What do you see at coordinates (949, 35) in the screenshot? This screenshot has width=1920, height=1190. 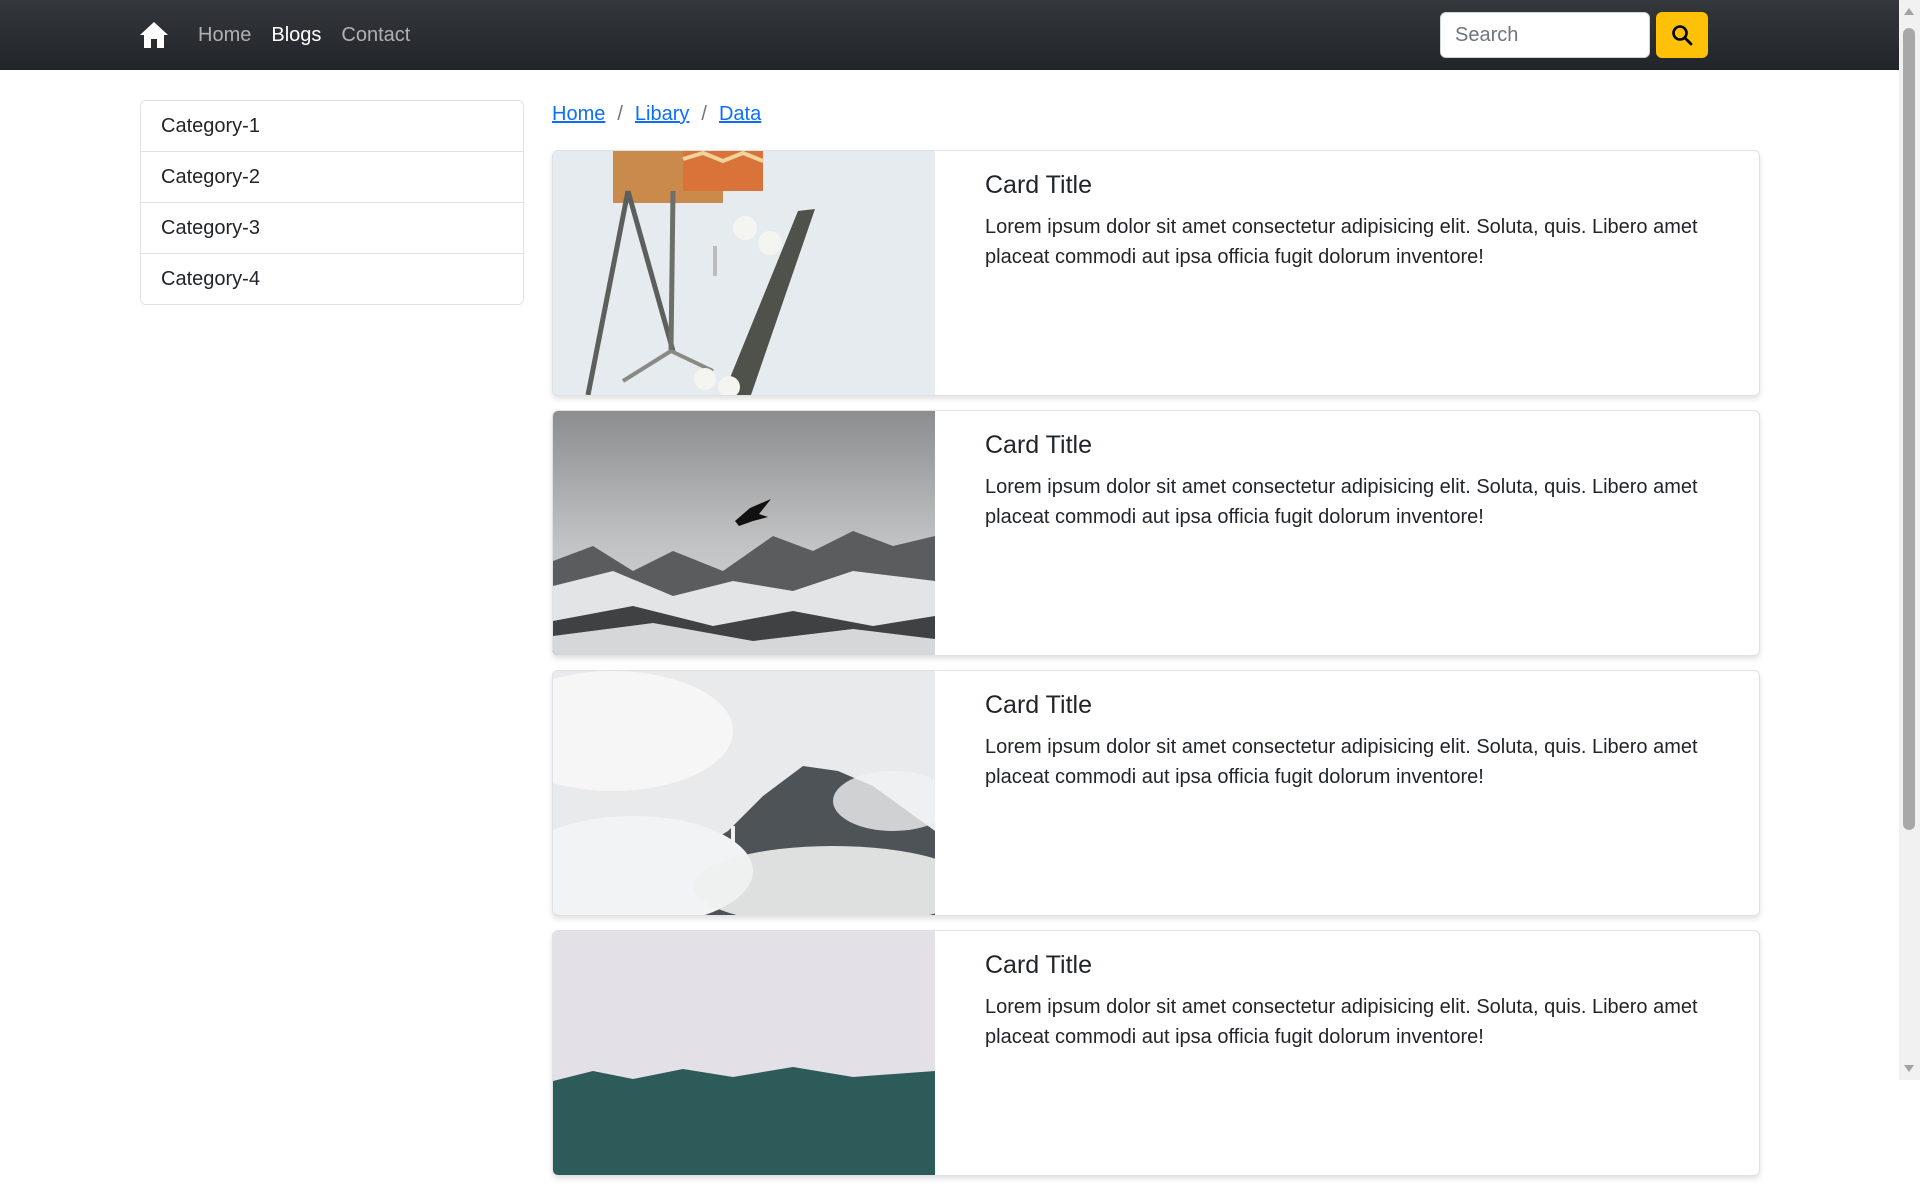 I see `navbar: Home Blogs Contact` at bounding box center [949, 35].